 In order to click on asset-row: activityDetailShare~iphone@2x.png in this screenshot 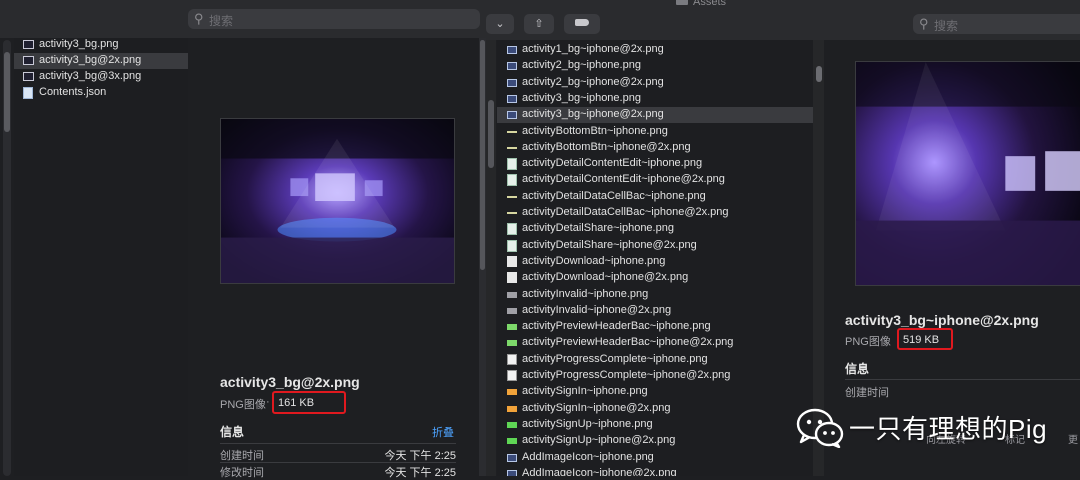, I will do `click(655, 246)`.